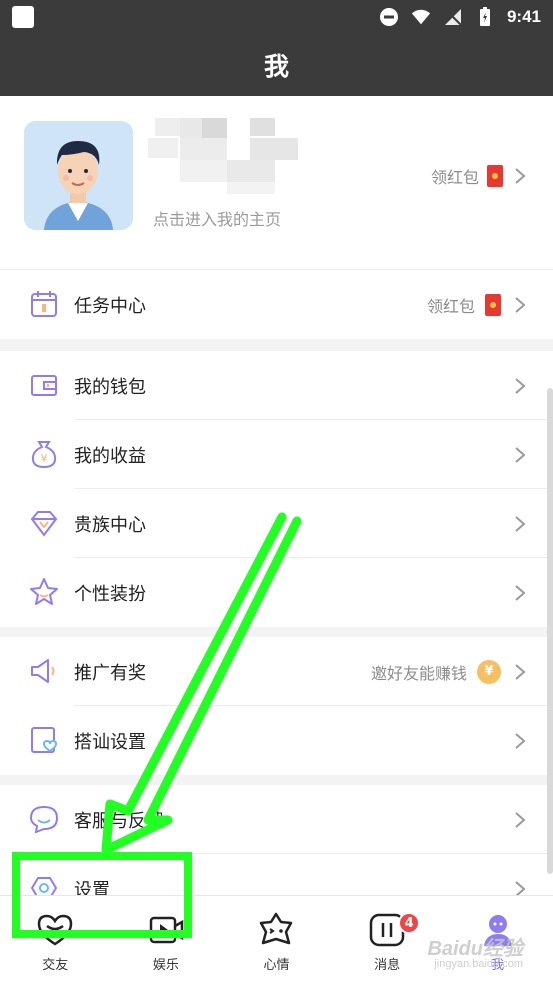 The height and width of the screenshot is (983, 553). I want to click on menu-item-earnings: ¥ 我的收益, so click(276, 454).